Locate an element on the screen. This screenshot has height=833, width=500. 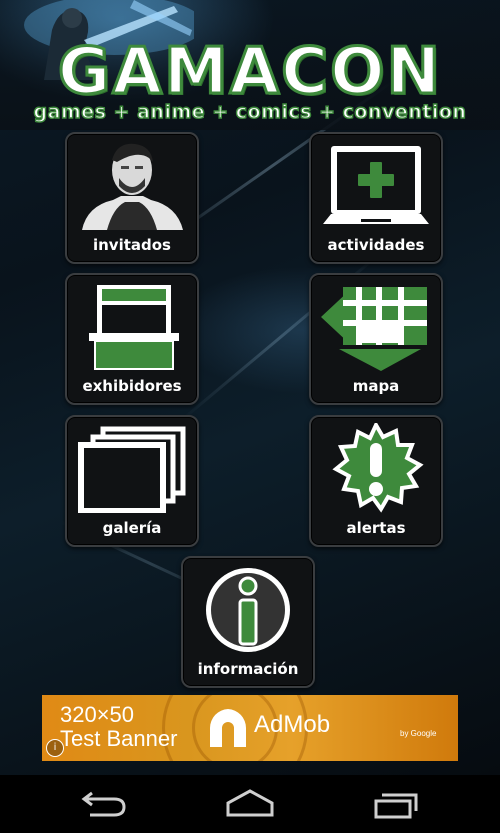
informacion-button: información is located at coordinates (248, 622).